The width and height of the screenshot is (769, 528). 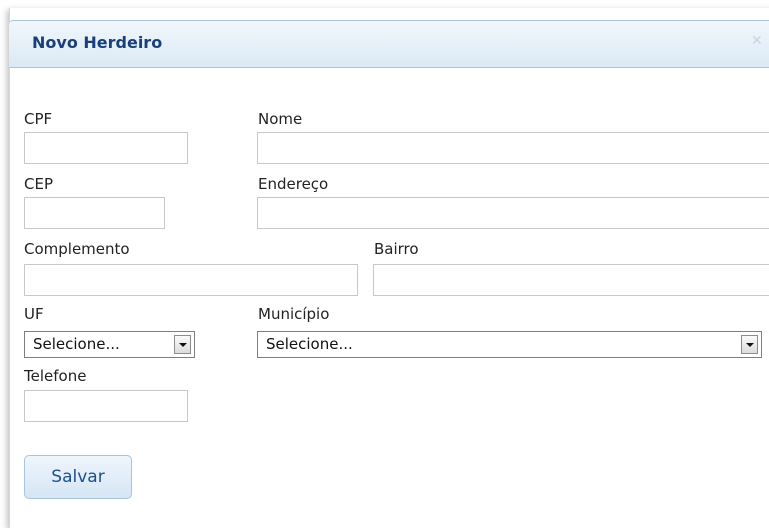 What do you see at coordinates (396, 249) in the screenshot?
I see `bairro-label: Bairro` at bounding box center [396, 249].